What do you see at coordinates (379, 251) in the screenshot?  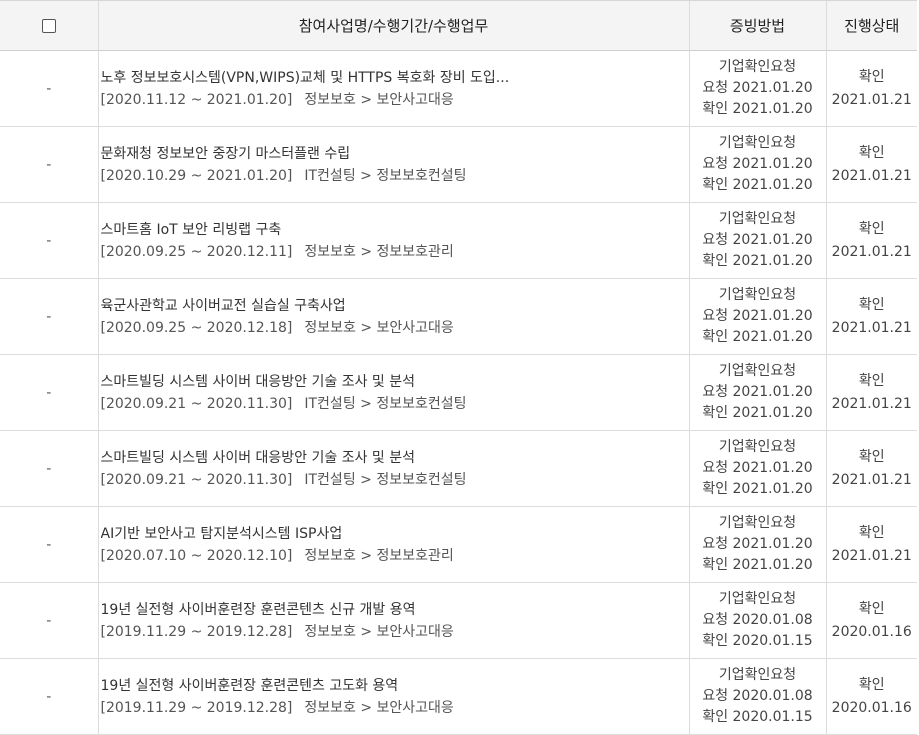 I see `project-task: 정보보호 > 정보보호관리` at bounding box center [379, 251].